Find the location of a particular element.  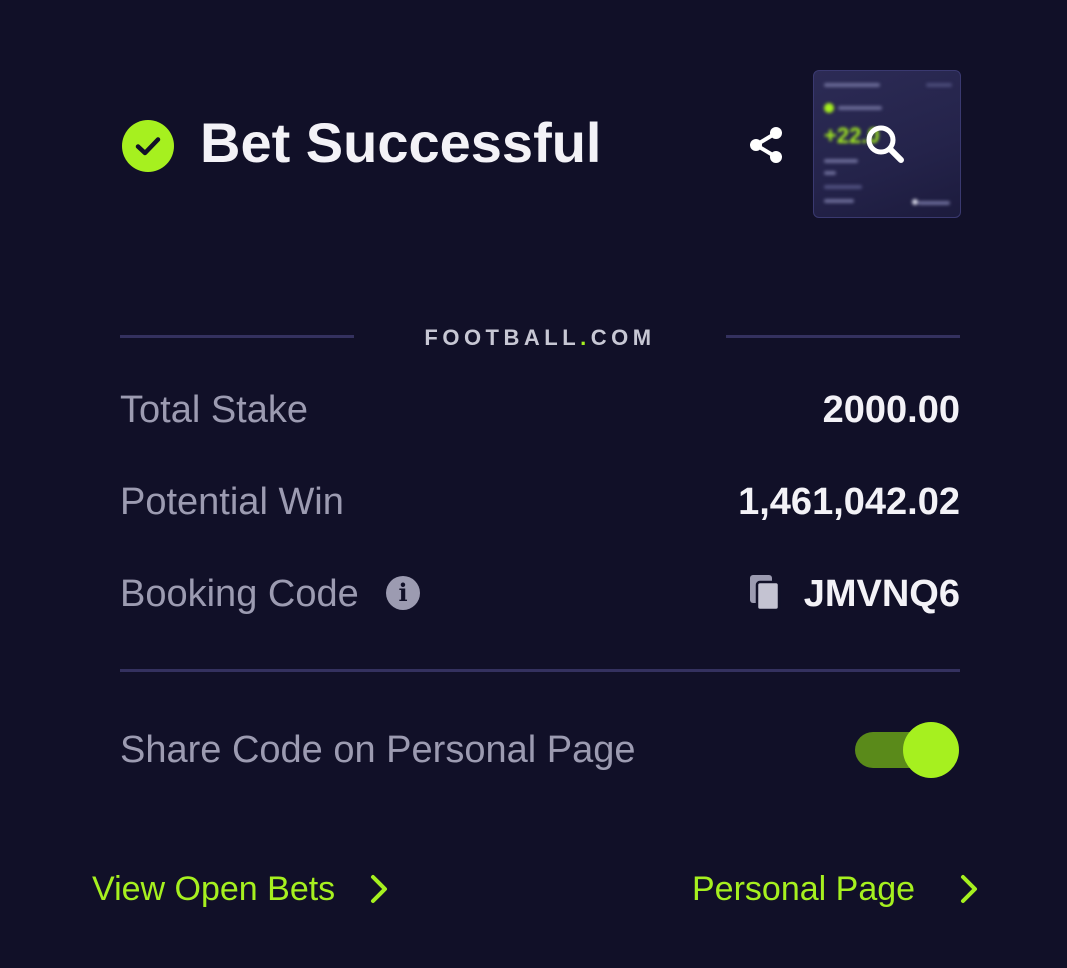

share-code-label: Share Code on Personal Page is located at coordinates (378, 750).